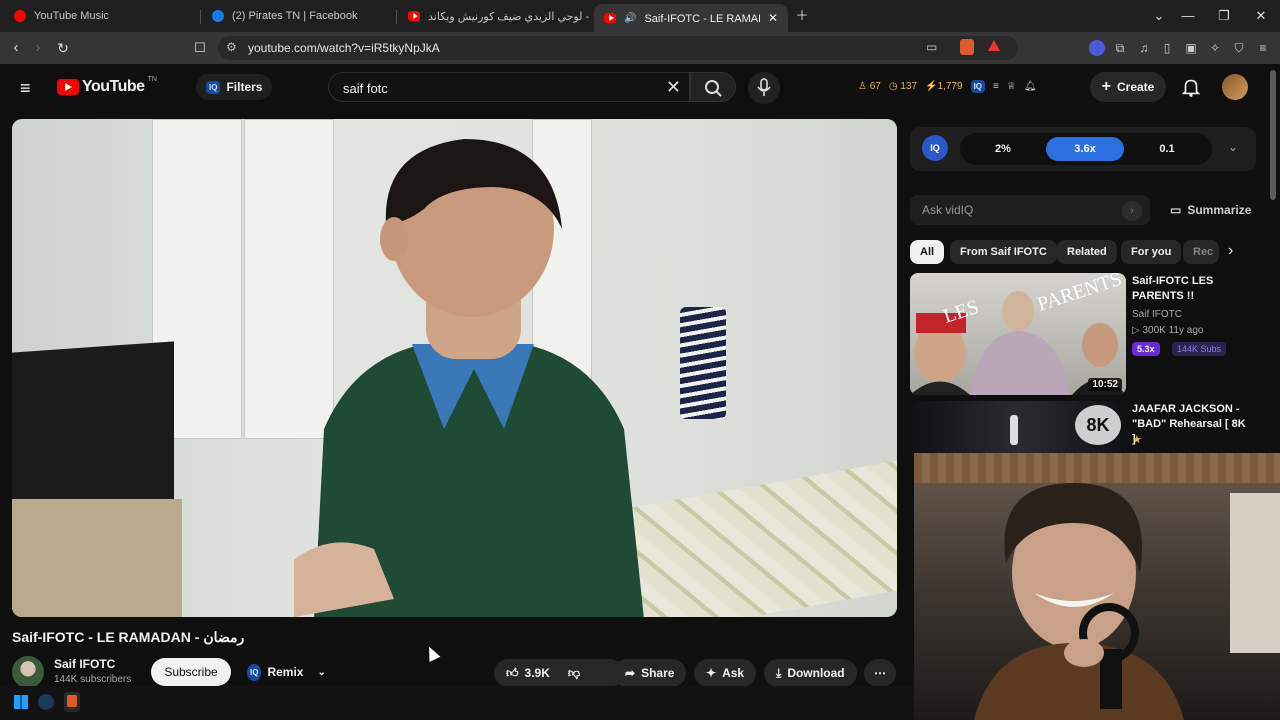  Describe the element at coordinates (935, 148) in the screenshot. I see `vidiq-badge-icon: IQ` at that location.